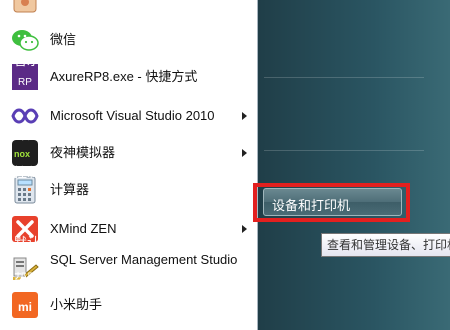 The height and width of the screenshot is (330, 450). I want to click on place-computer: 计算机, so click(33, 133).